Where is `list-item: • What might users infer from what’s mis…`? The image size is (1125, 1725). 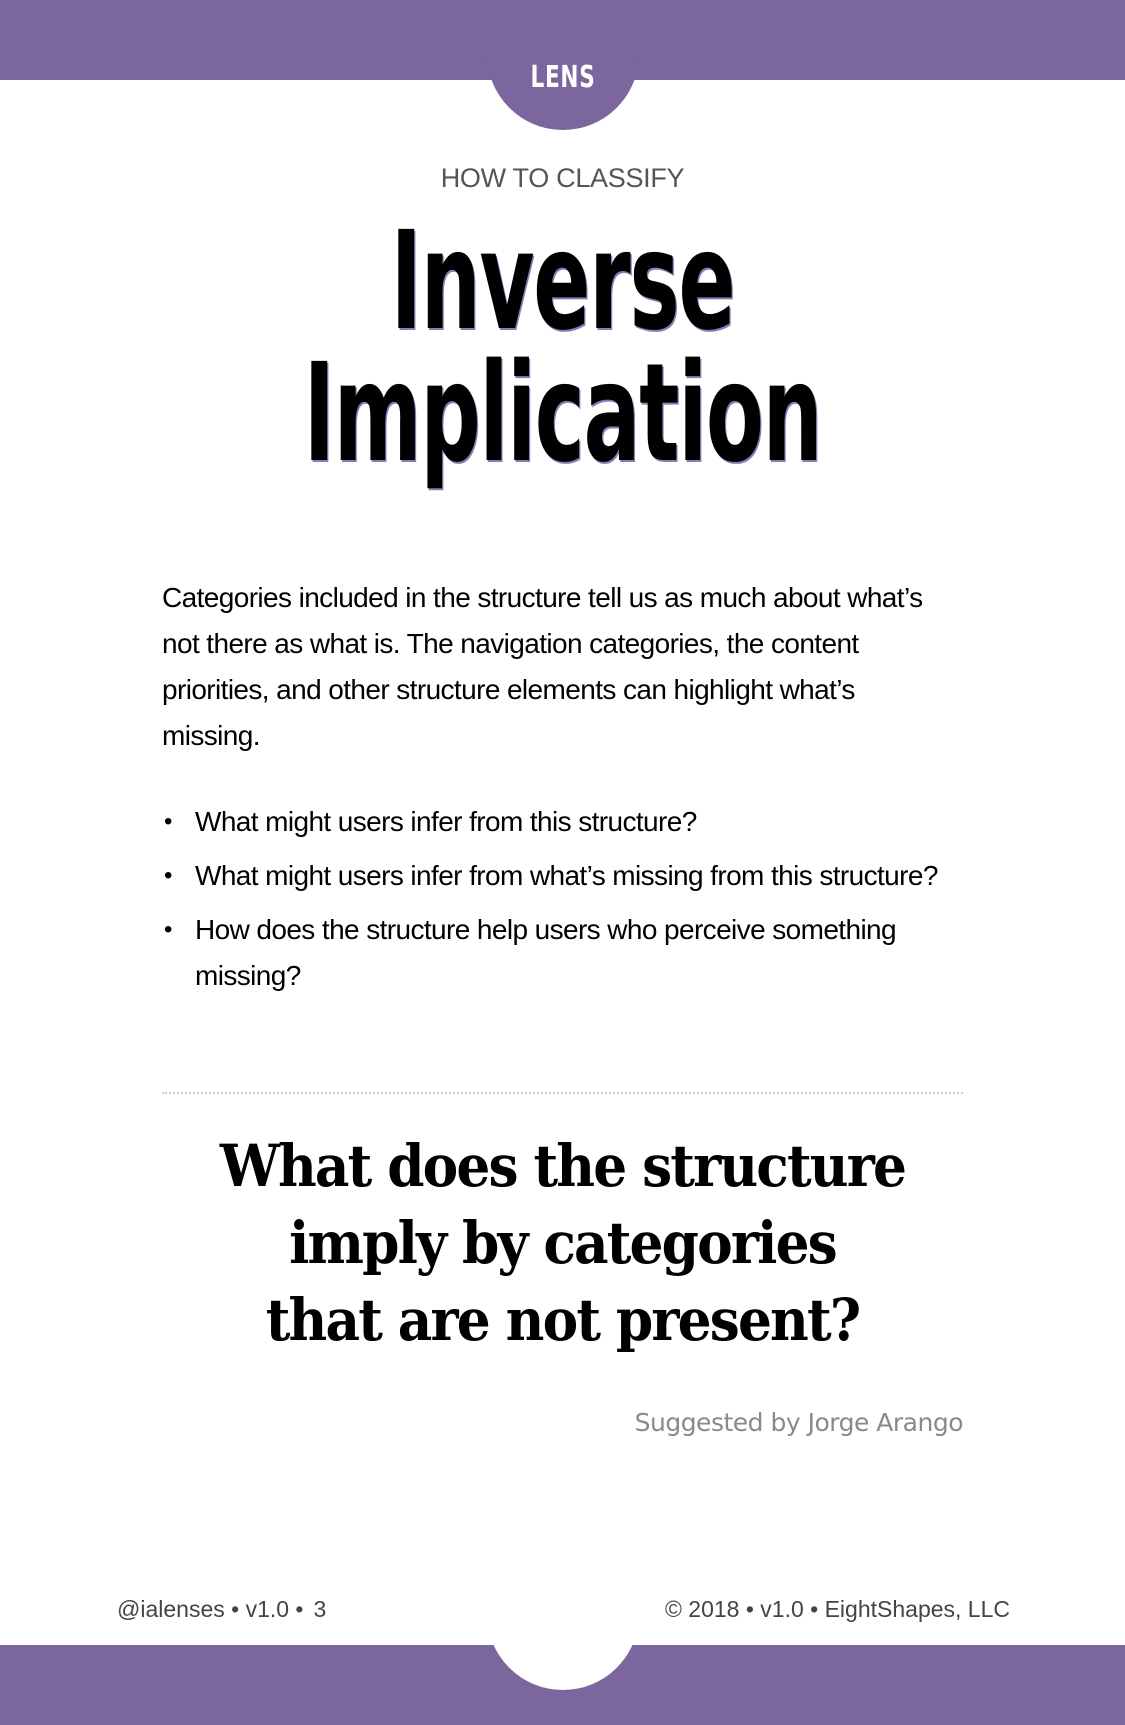
list-item: • What might users infer from what’s mis… is located at coordinates (557, 876).